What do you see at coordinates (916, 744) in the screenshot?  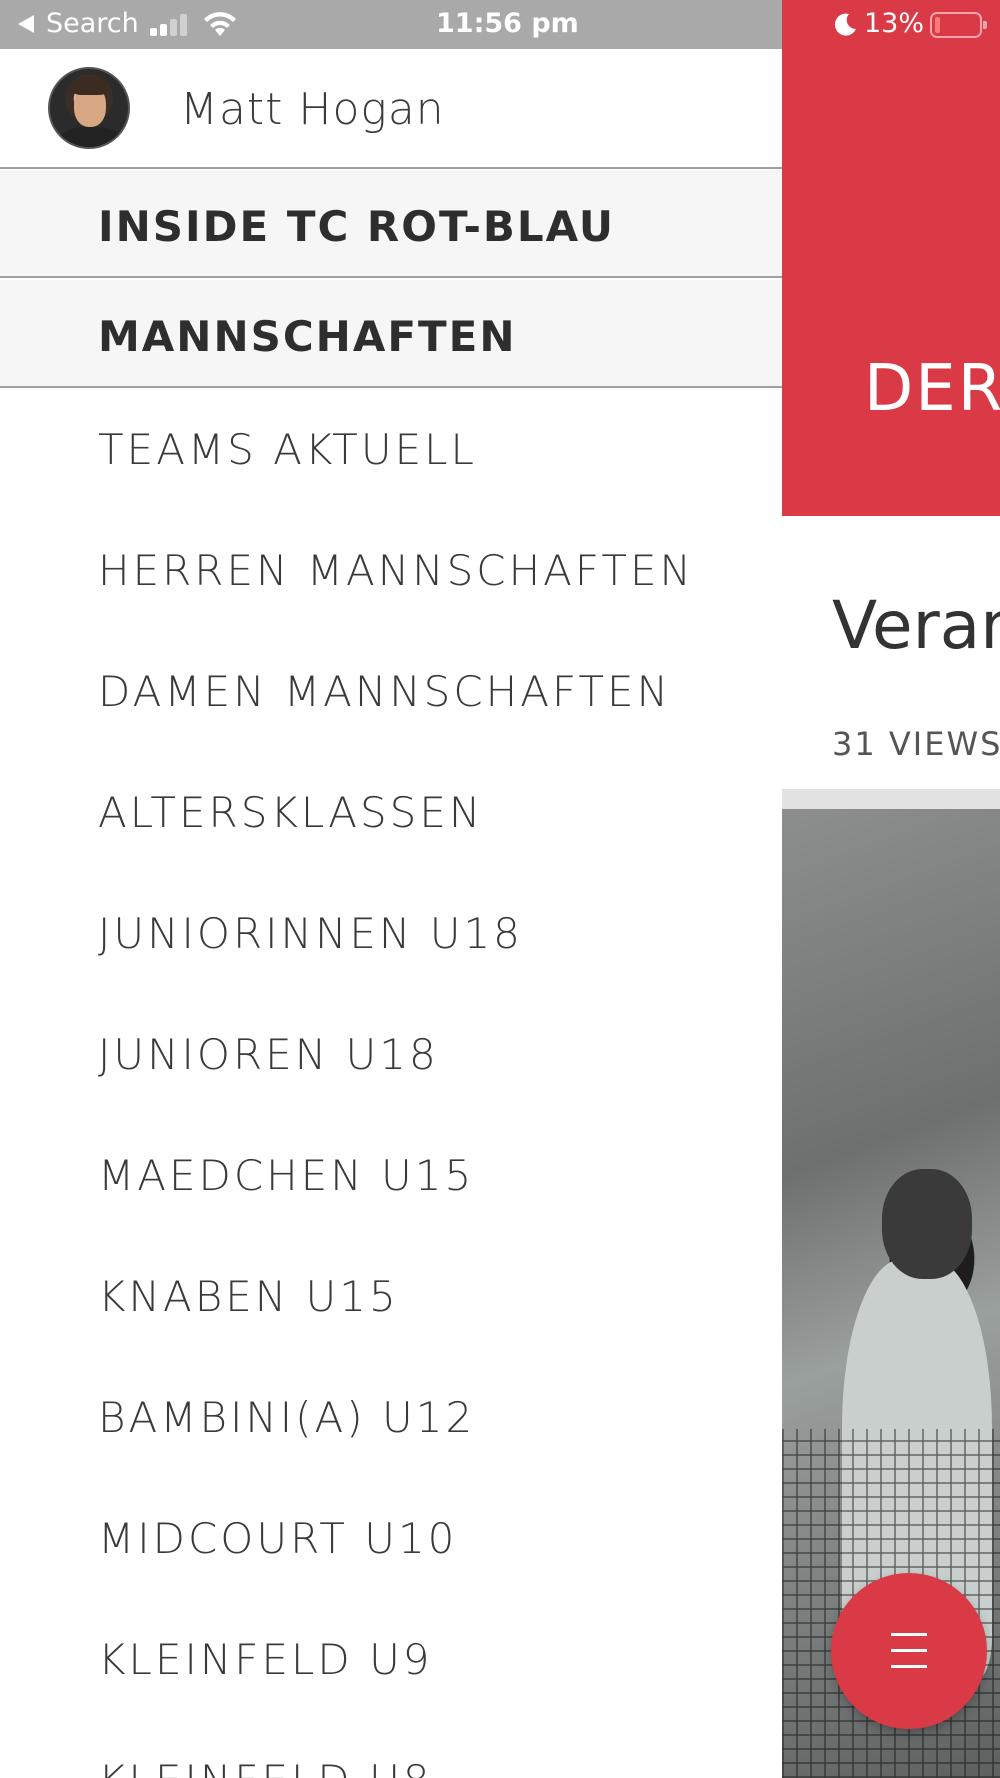 I see `views-count: 31 VIEWS` at bounding box center [916, 744].